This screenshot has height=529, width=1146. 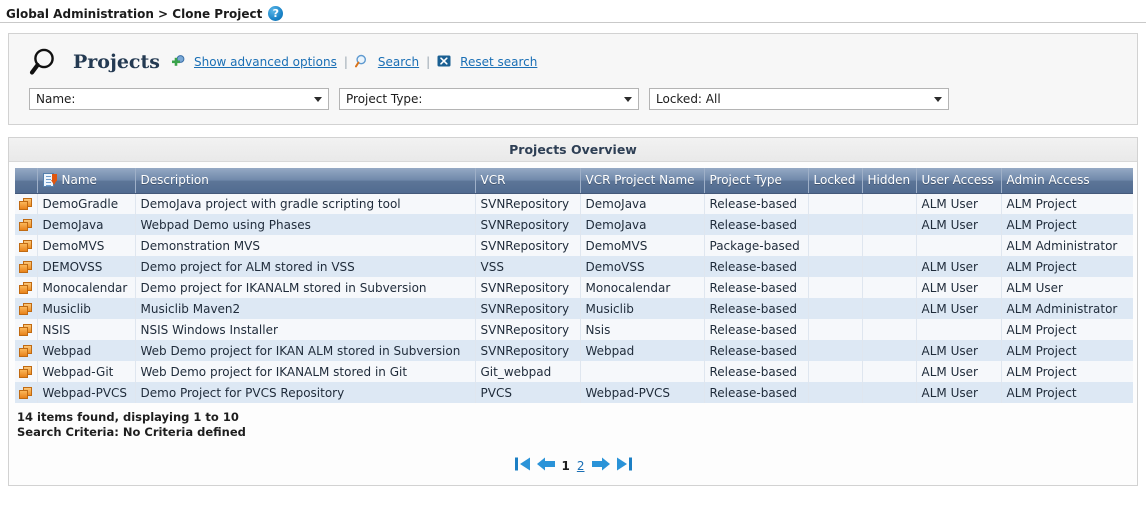 What do you see at coordinates (305, 392) in the screenshot?
I see `cell-description: Demo Project for PVCS Repository` at bounding box center [305, 392].